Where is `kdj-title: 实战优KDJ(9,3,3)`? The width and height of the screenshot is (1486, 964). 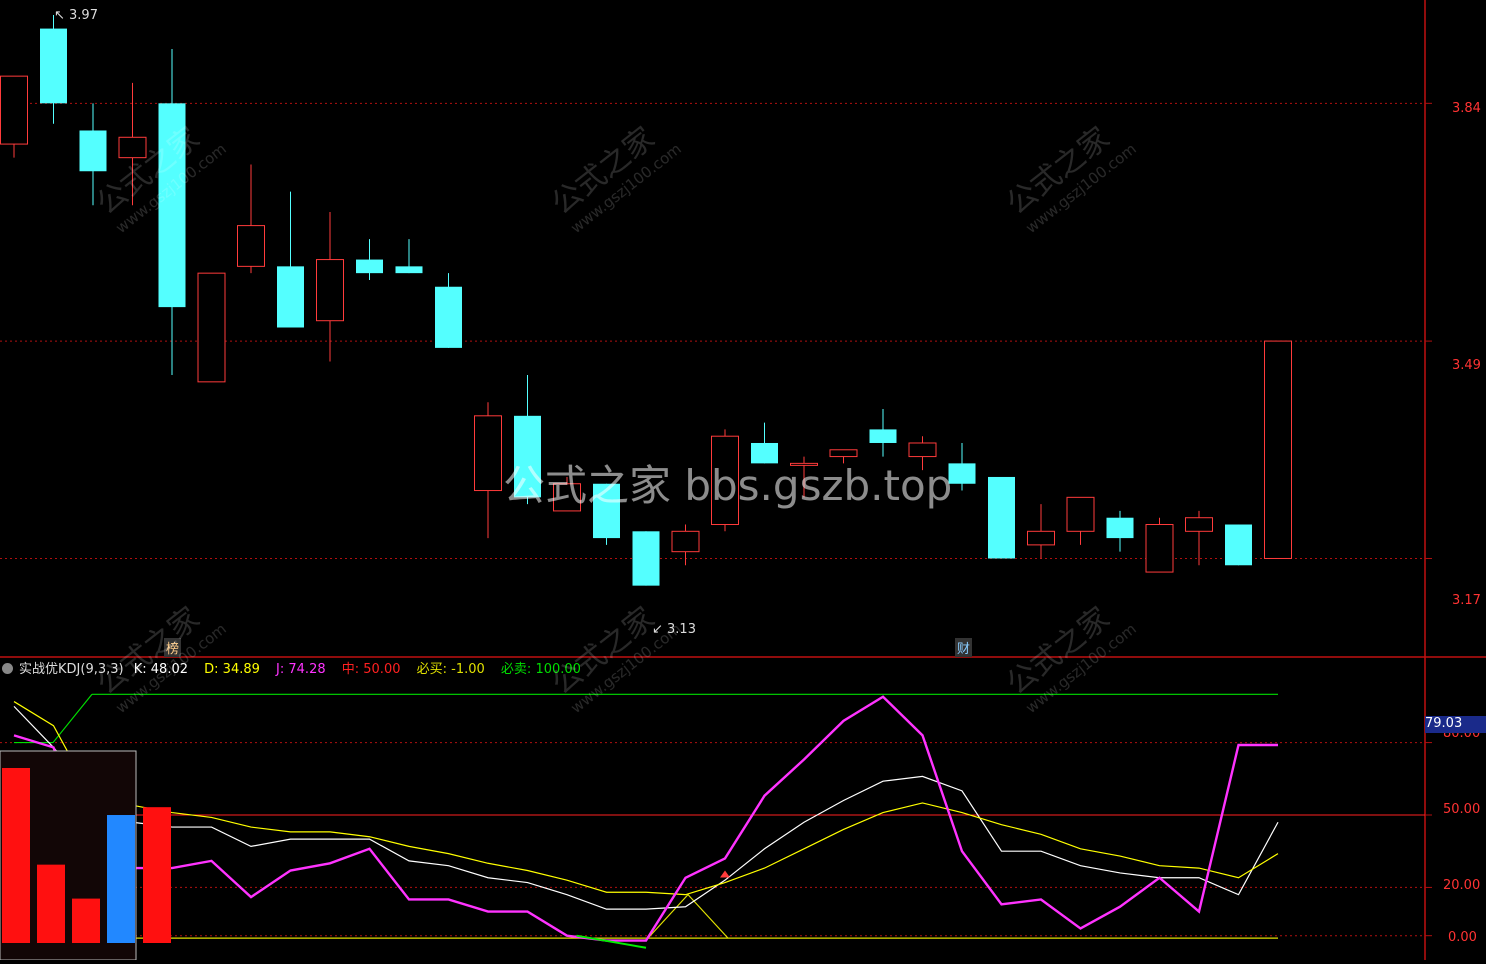 kdj-title: 实战优KDJ(9,3,3) is located at coordinates (71, 669).